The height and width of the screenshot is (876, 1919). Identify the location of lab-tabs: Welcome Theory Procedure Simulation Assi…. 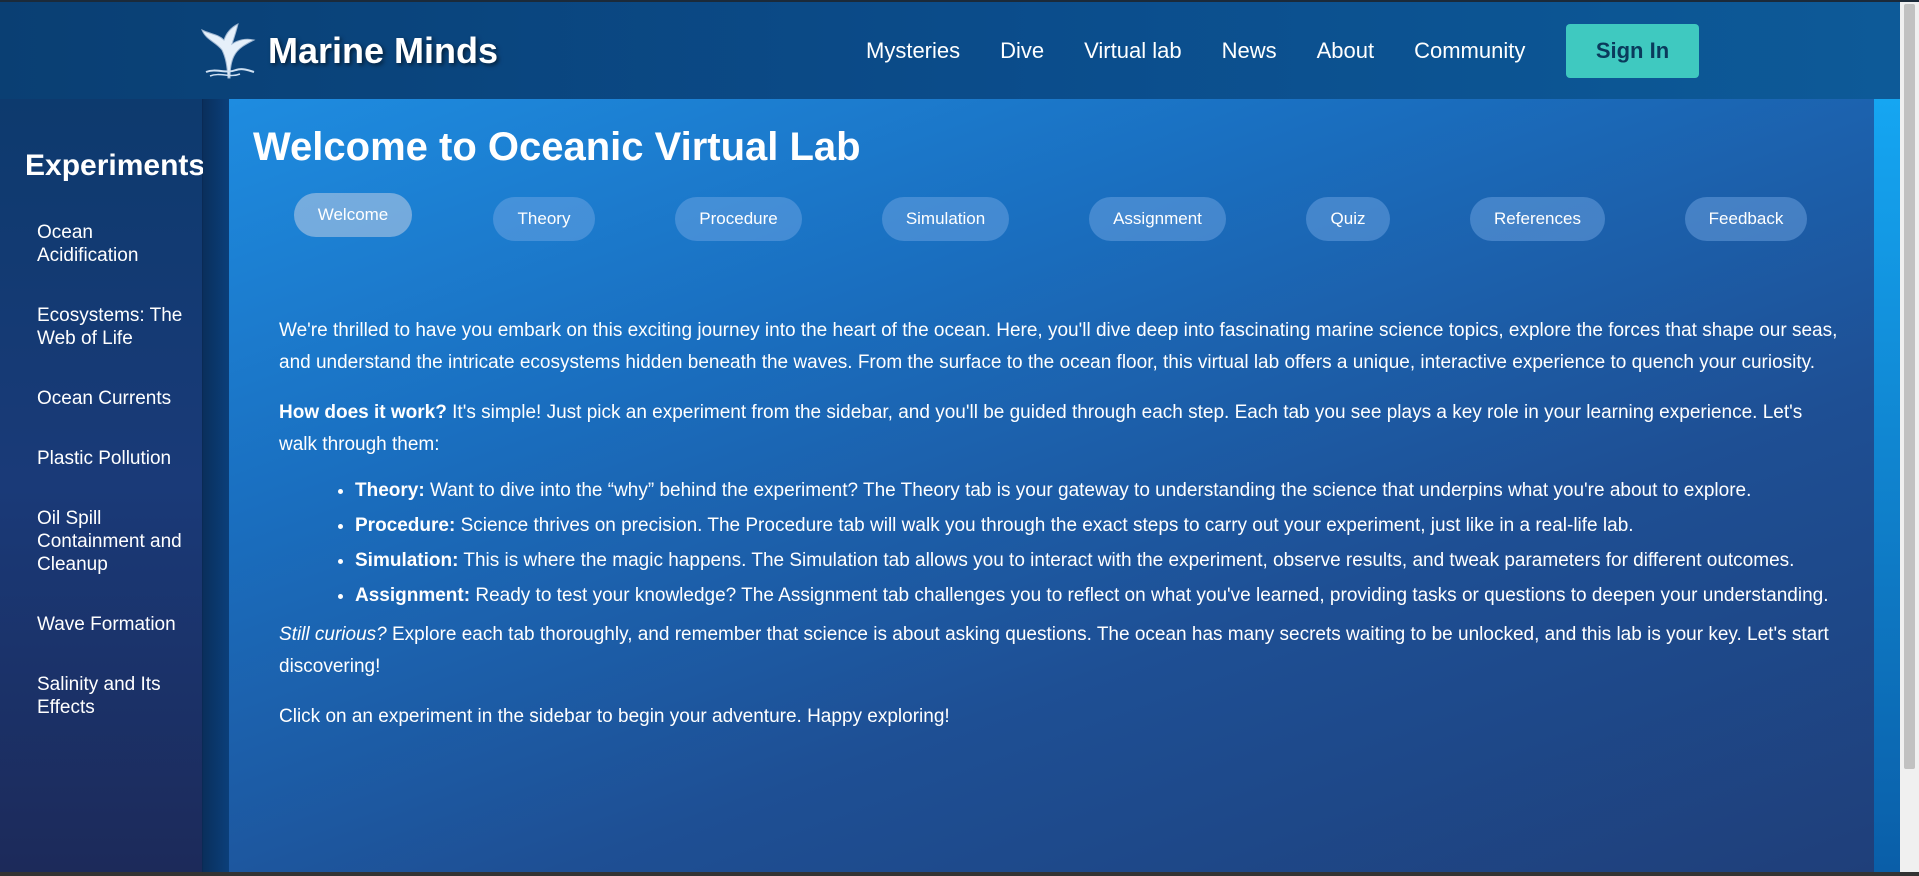
(1051, 220).